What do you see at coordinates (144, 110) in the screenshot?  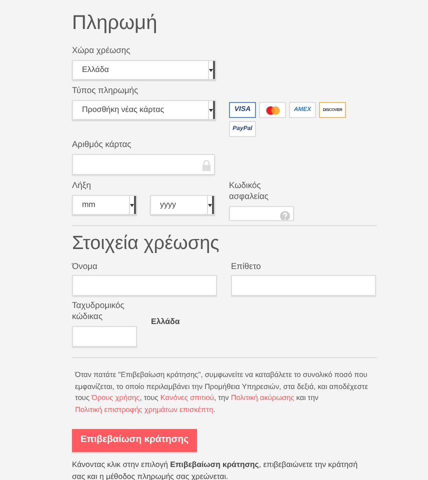 I see `select-field: Προσθήκη νέας κάρτας` at bounding box center [144, 110].